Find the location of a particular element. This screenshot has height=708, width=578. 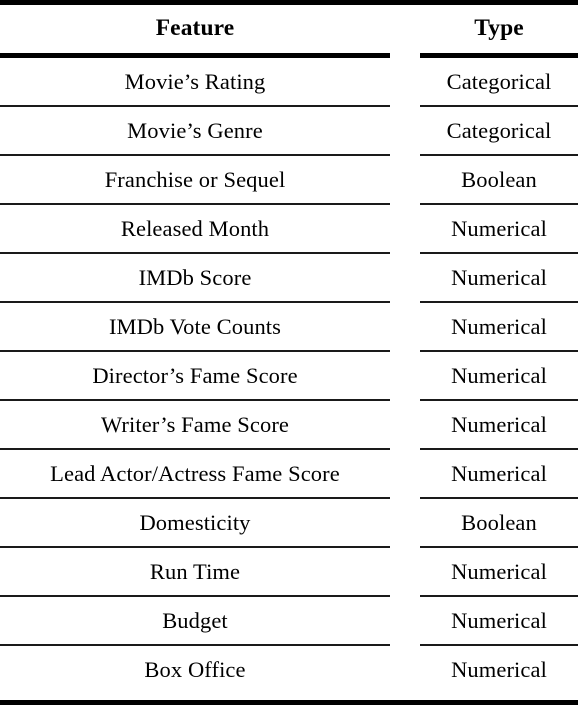

table-row: IMDb Vote Counts Numerical is located at coordinates (289, 327).